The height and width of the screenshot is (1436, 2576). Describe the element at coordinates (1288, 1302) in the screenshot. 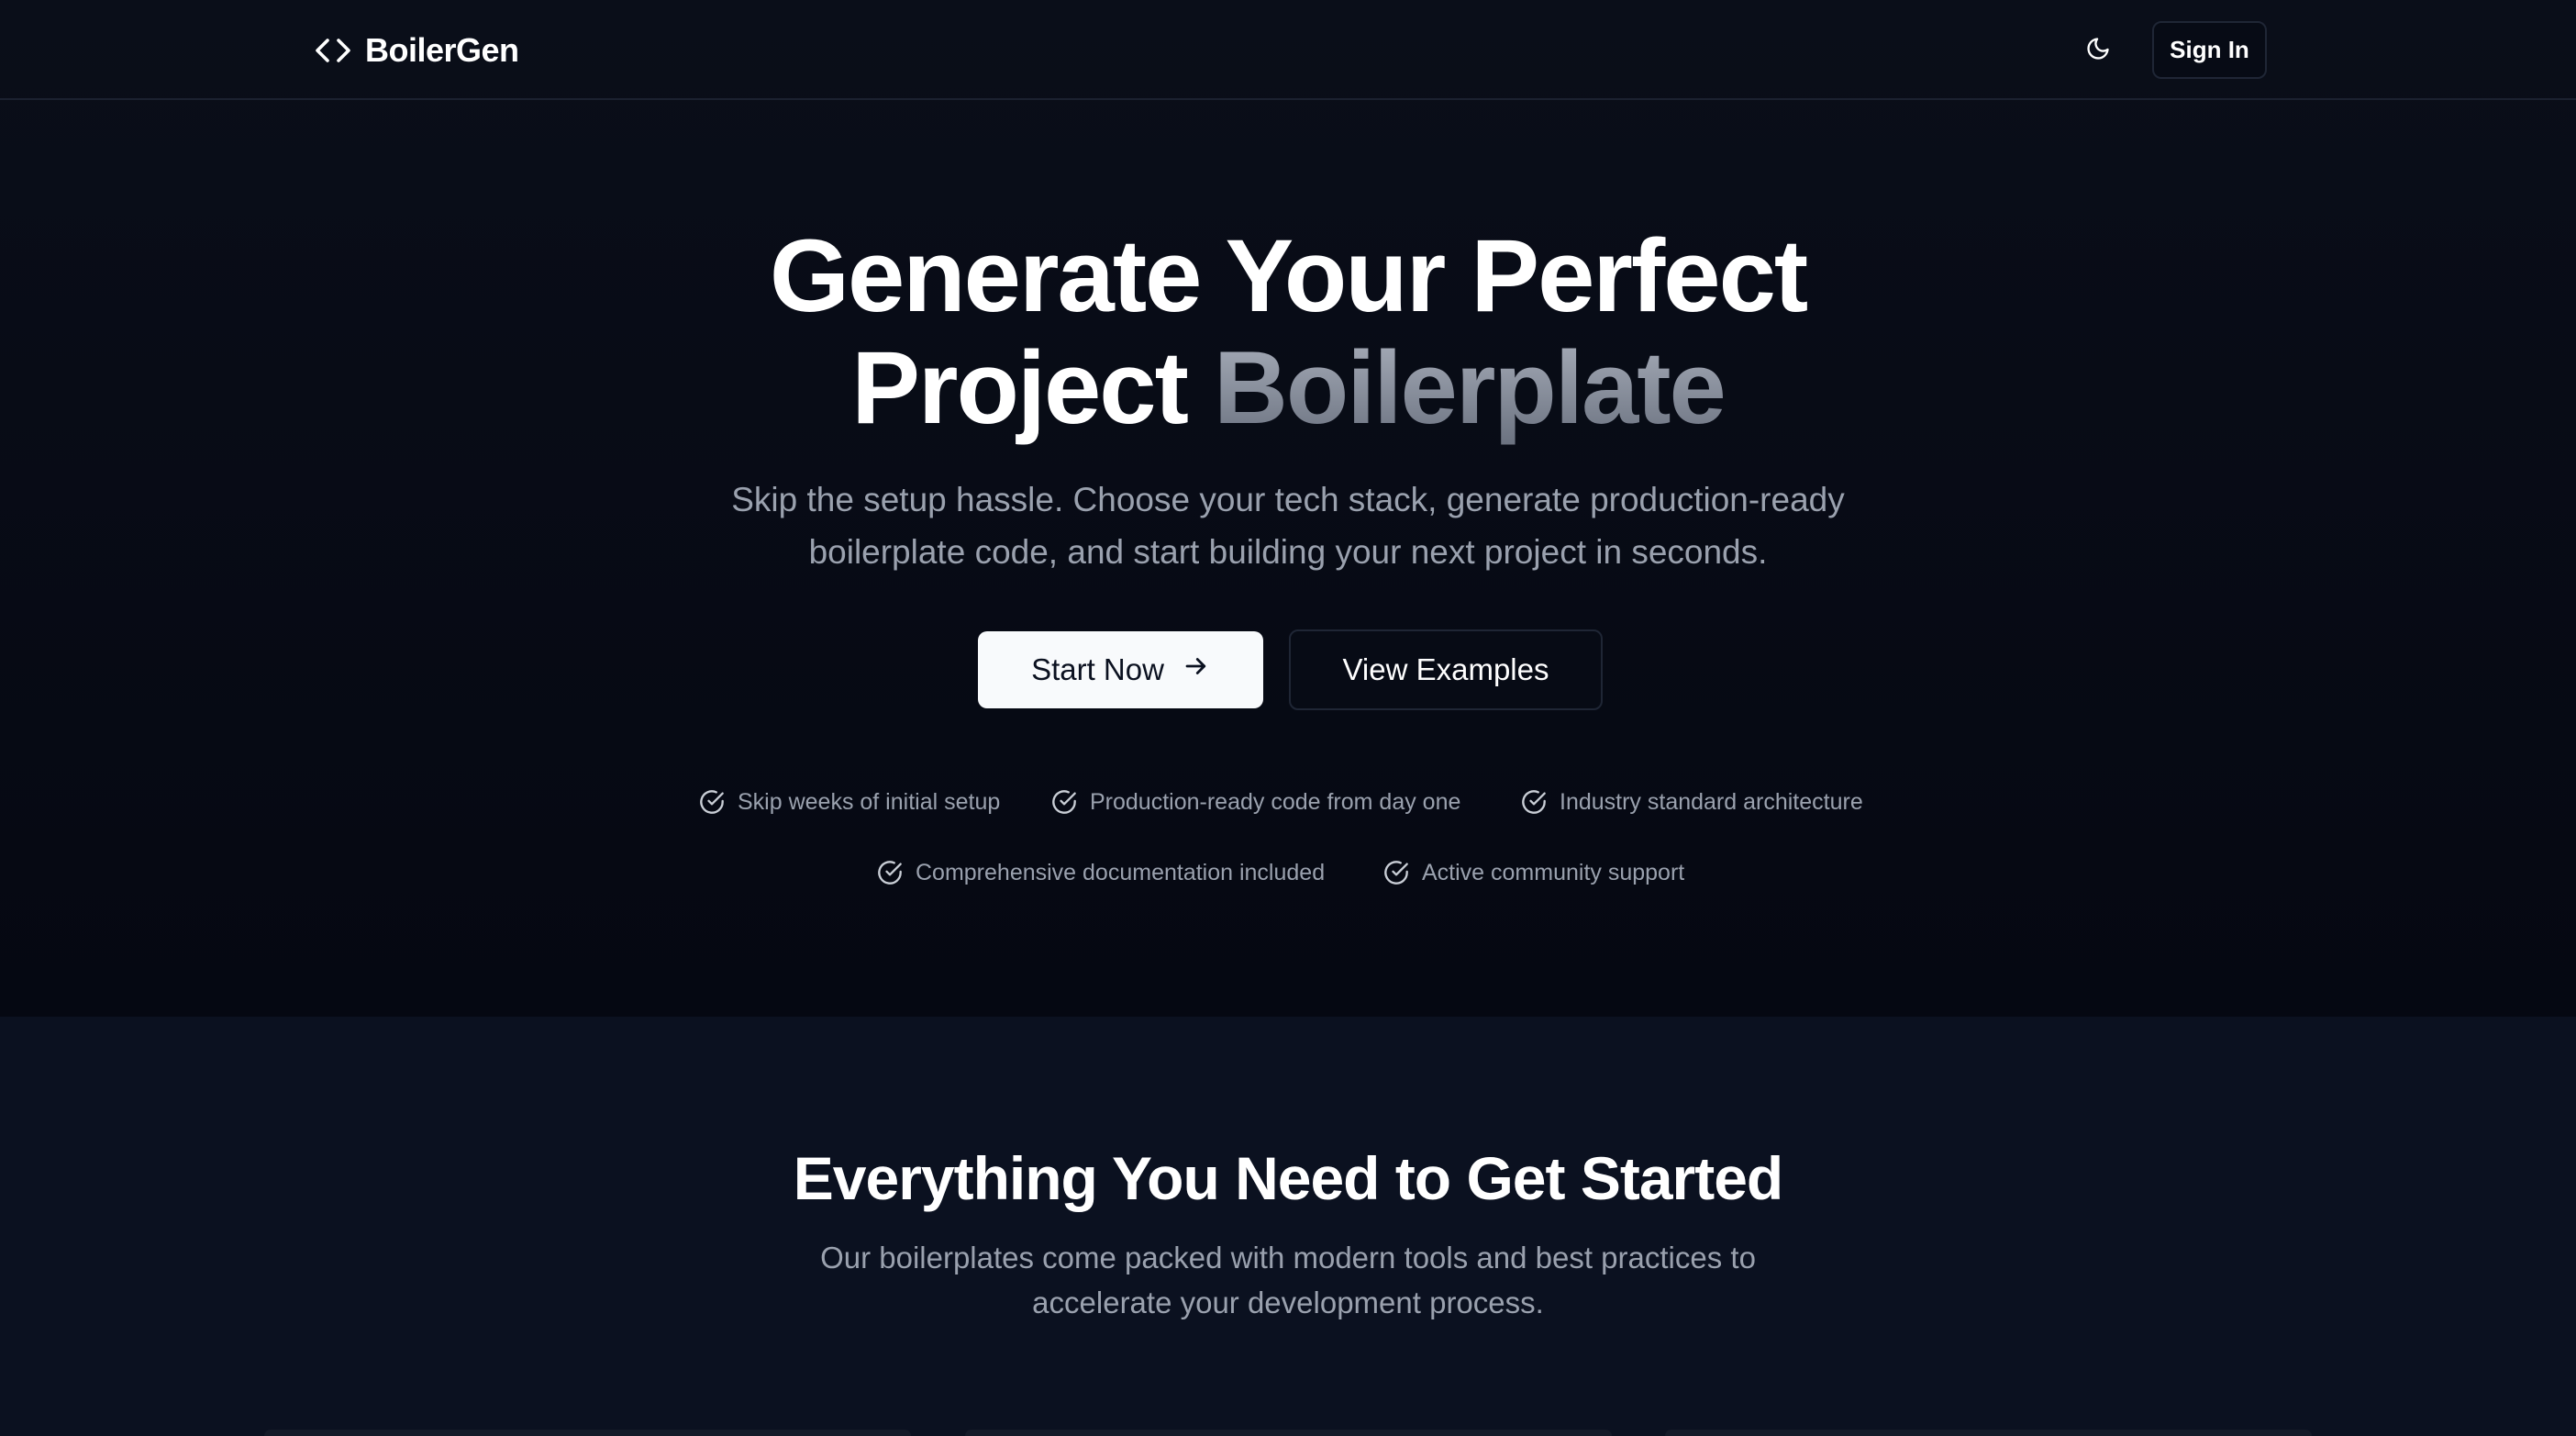

I see `features-subtitle-line2: accelerate your development process.` at that location.